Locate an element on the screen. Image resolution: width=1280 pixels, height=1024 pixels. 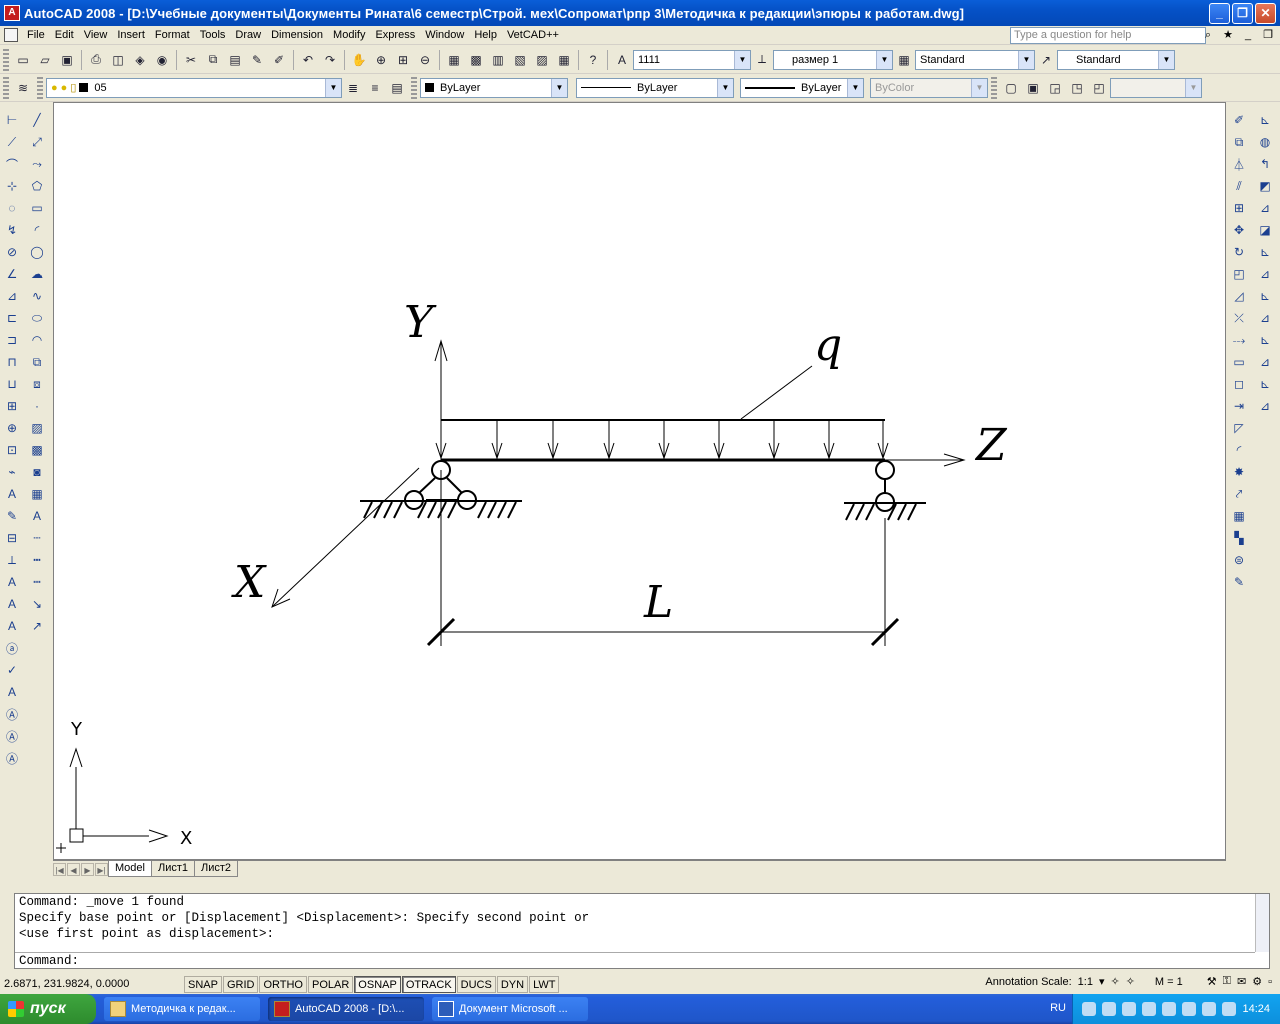
revision-cloud-icon: ☁ is located at coordinates (37, 274).